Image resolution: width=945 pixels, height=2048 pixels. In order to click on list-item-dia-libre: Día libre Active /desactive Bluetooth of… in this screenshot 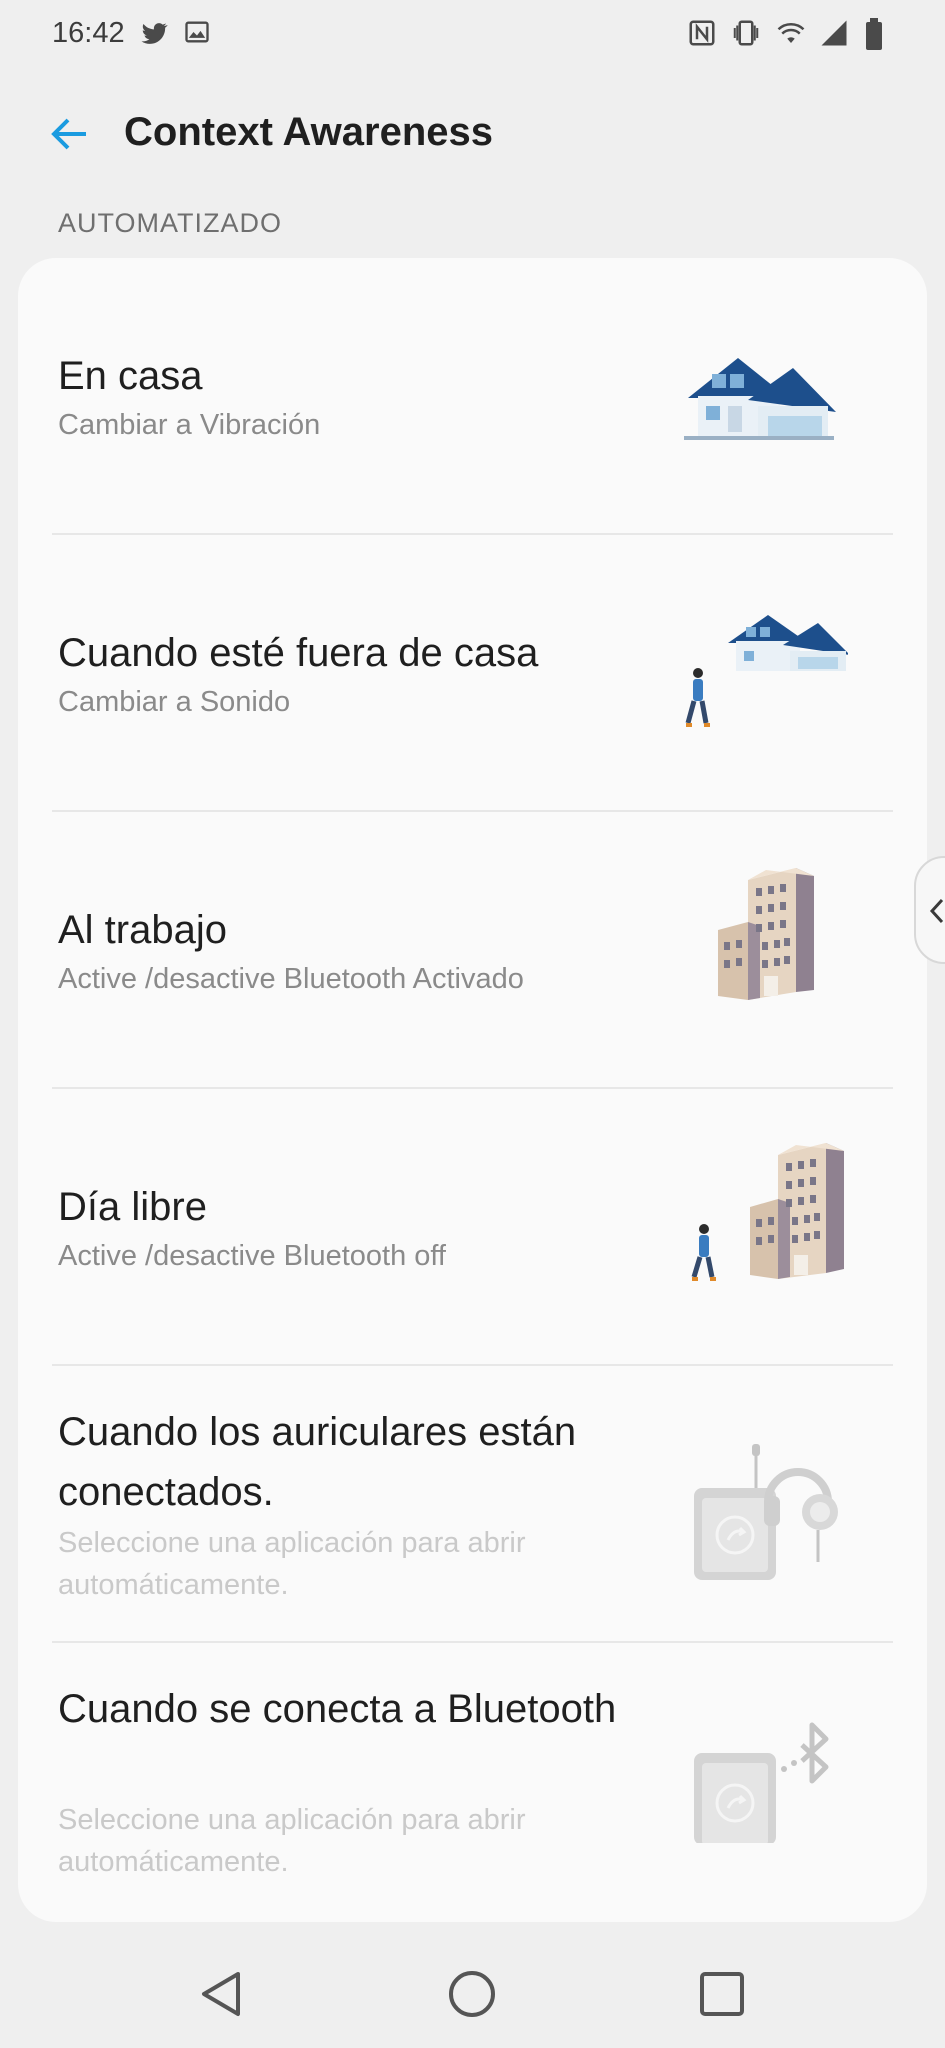, I will do `click(472, 1227)`.